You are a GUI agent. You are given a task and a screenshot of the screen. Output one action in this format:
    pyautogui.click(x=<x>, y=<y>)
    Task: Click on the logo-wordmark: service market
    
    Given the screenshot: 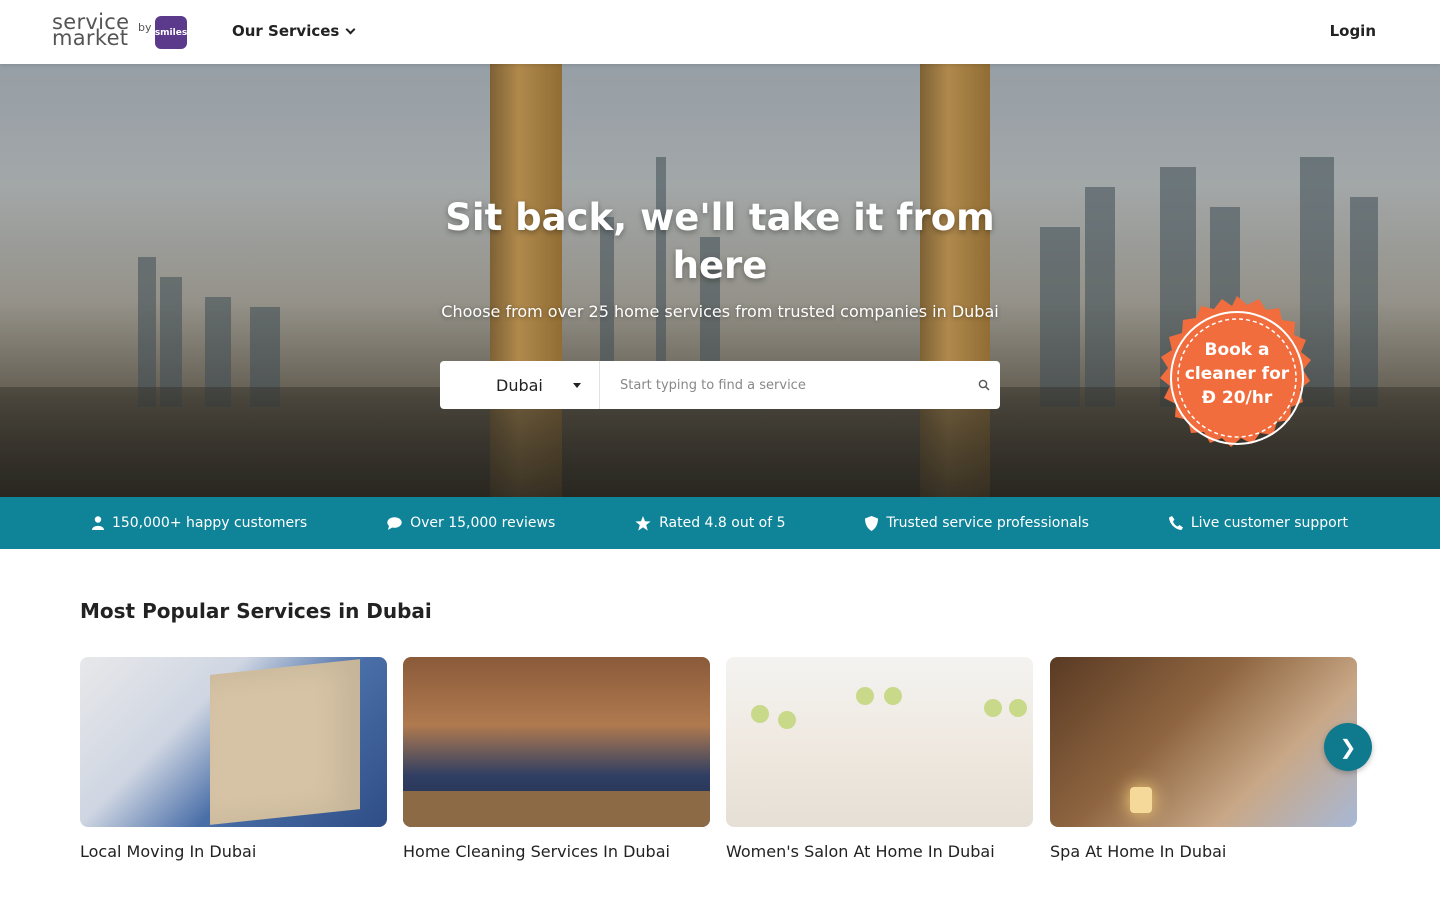 What is the action you would take?
    pyautogui.click(x=90, y=31)
    